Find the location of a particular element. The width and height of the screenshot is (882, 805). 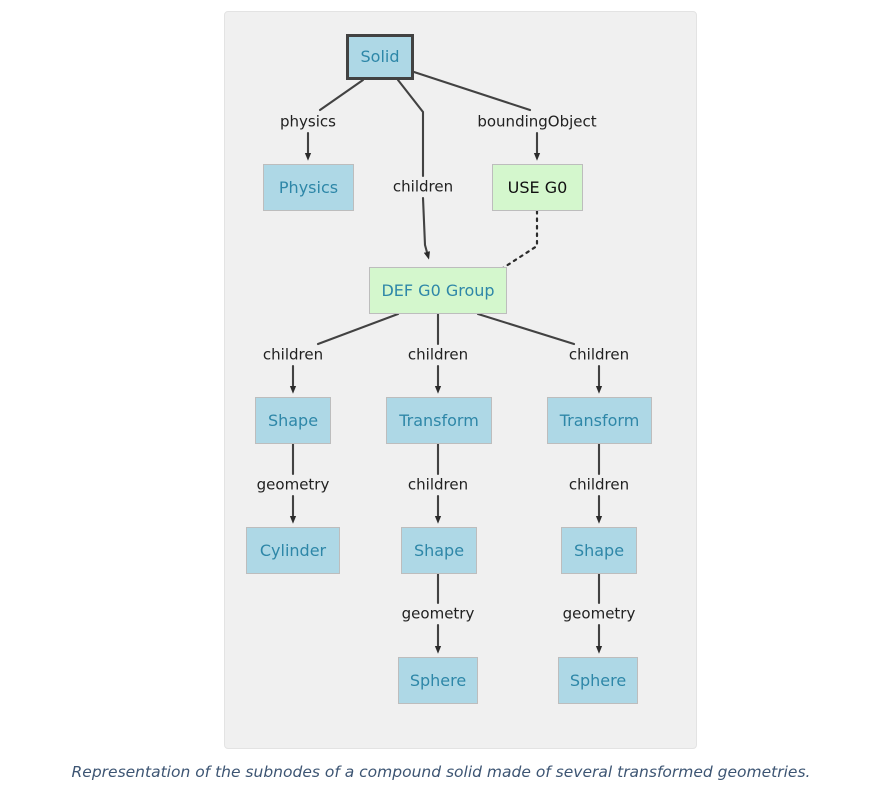

node-def-g0-group: DEF G0 Group is located at coordinates (438, 290).